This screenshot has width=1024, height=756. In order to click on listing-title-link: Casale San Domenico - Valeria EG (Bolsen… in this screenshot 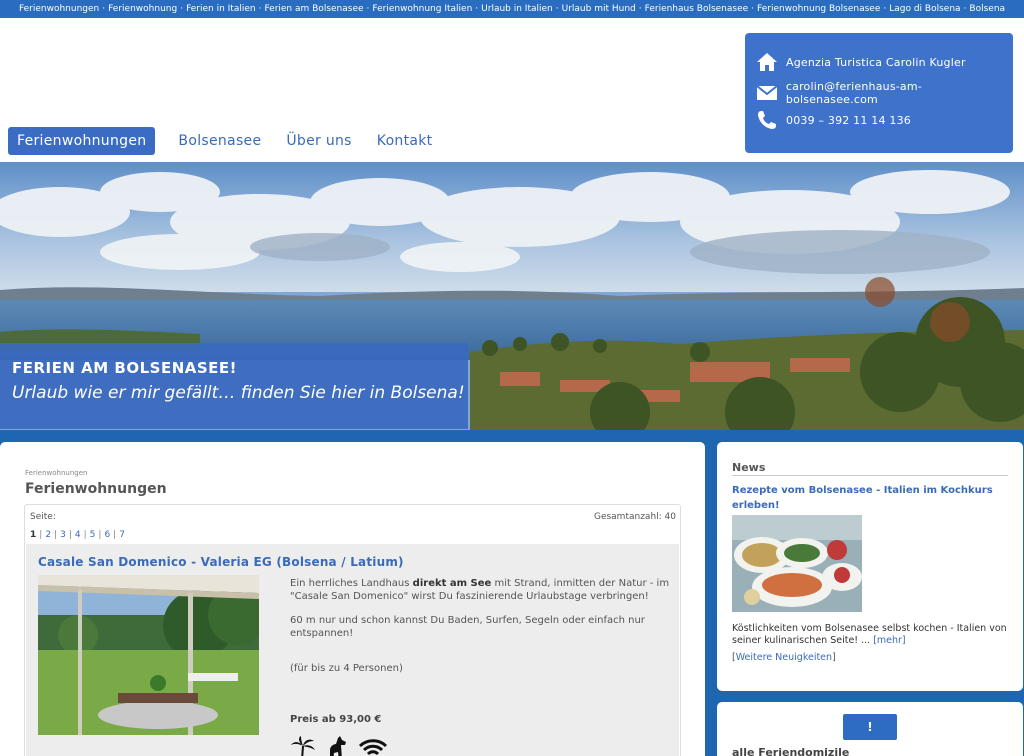, I will do `click(221, 562)`.